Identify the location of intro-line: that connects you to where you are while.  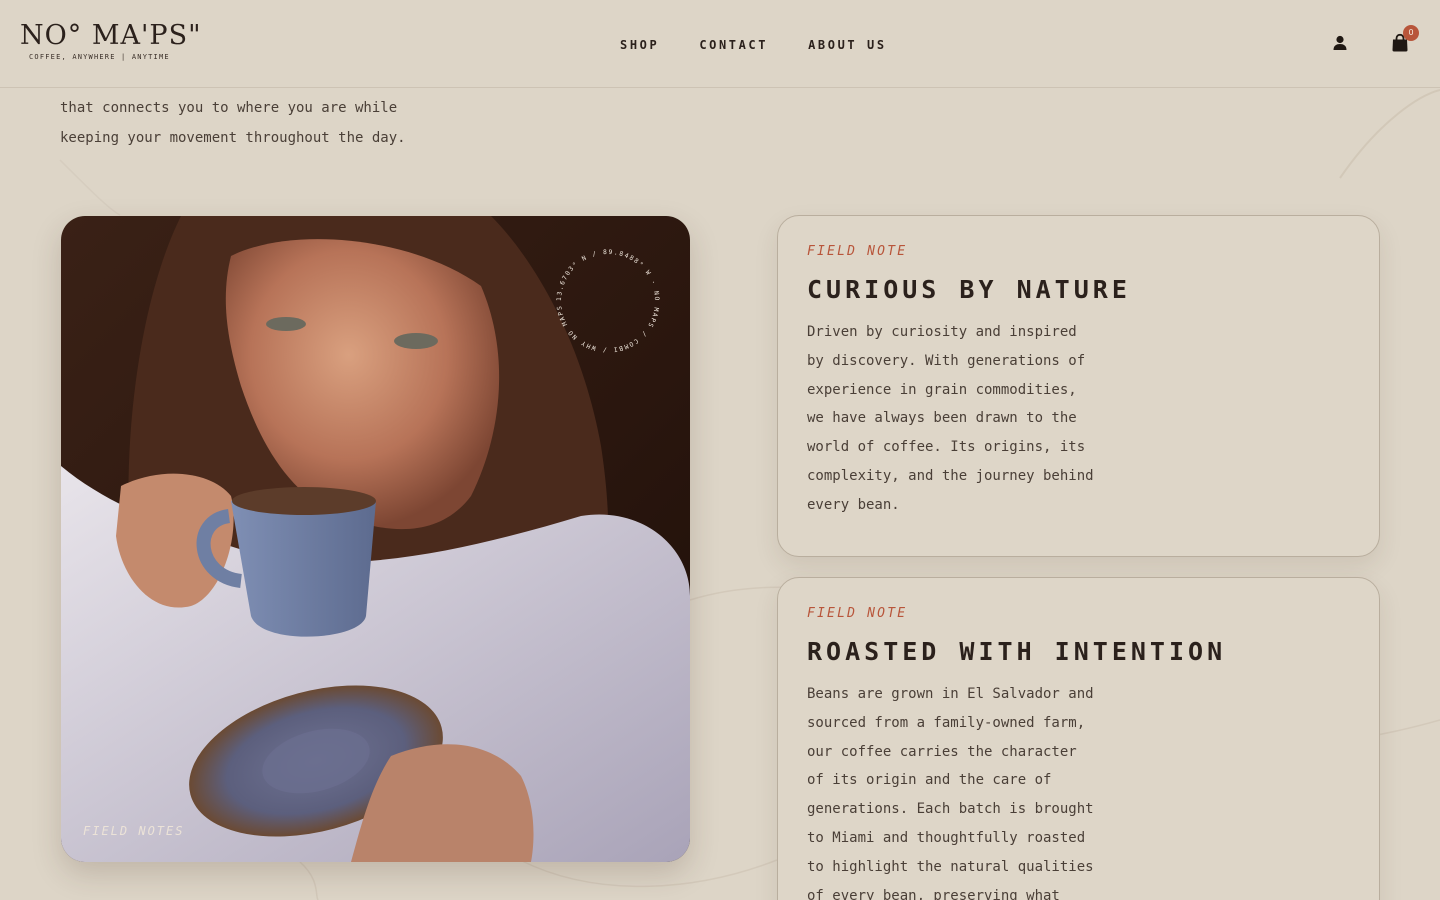
(229, 108).